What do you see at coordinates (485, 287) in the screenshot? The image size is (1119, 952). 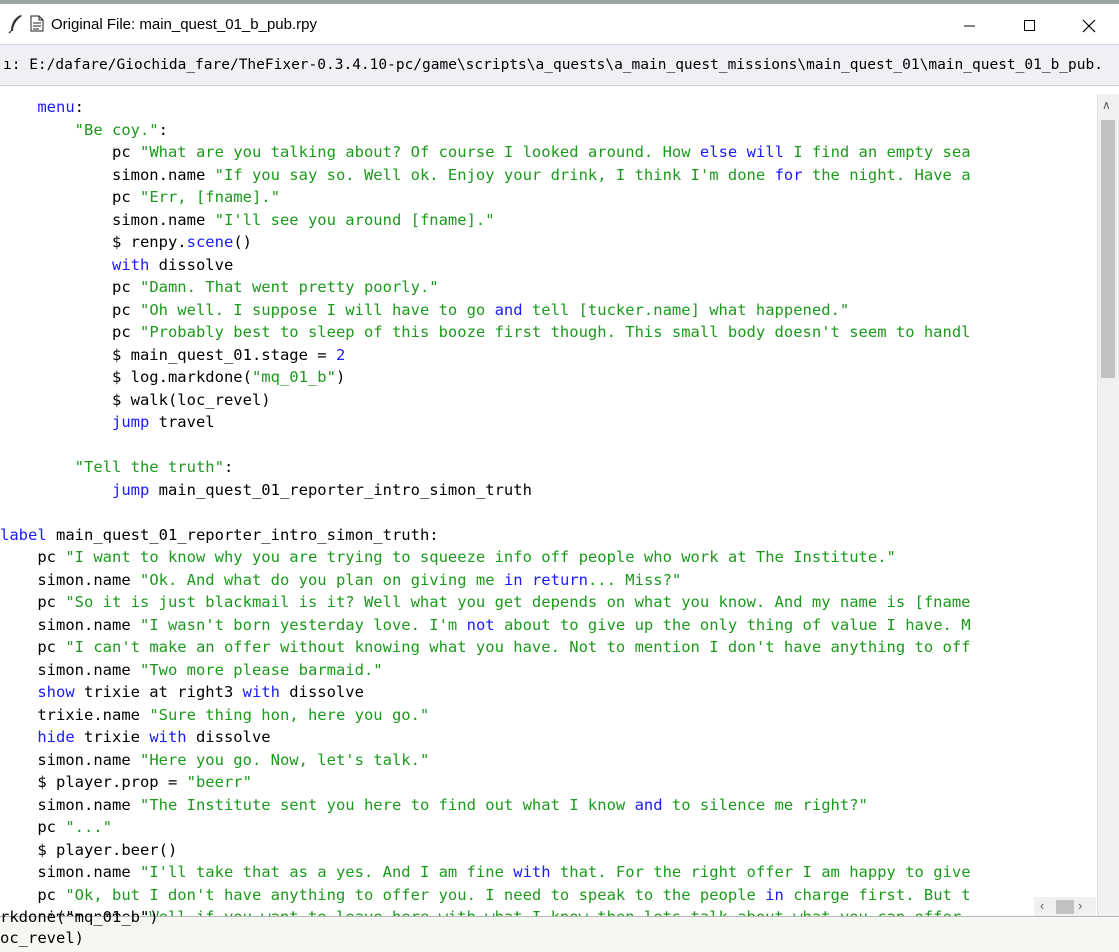 I see `code-line: pc "Damn. That went pretty poorly."` at bounding box center [485, 287].